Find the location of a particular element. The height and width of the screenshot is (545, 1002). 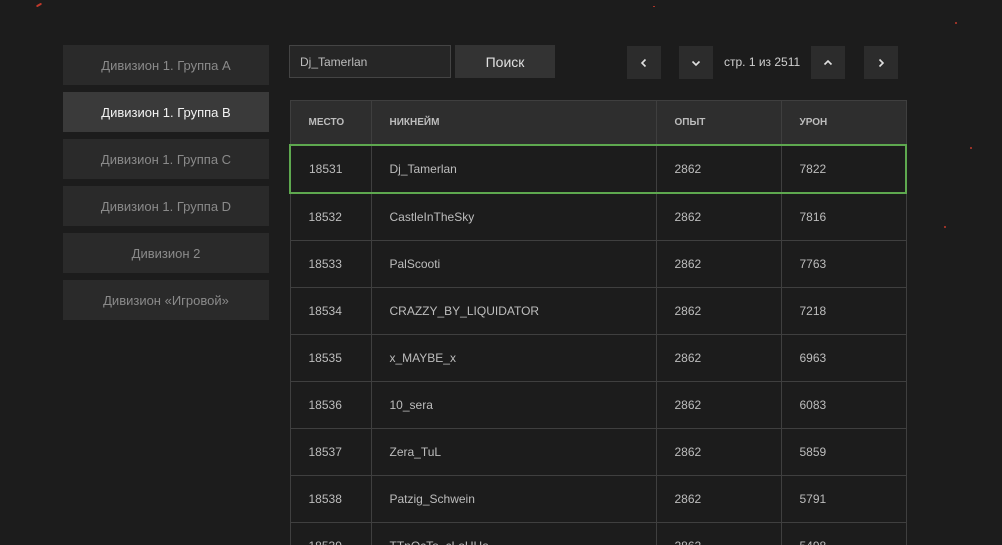

cell-place: 18537 is located at coordinates (330, 452).